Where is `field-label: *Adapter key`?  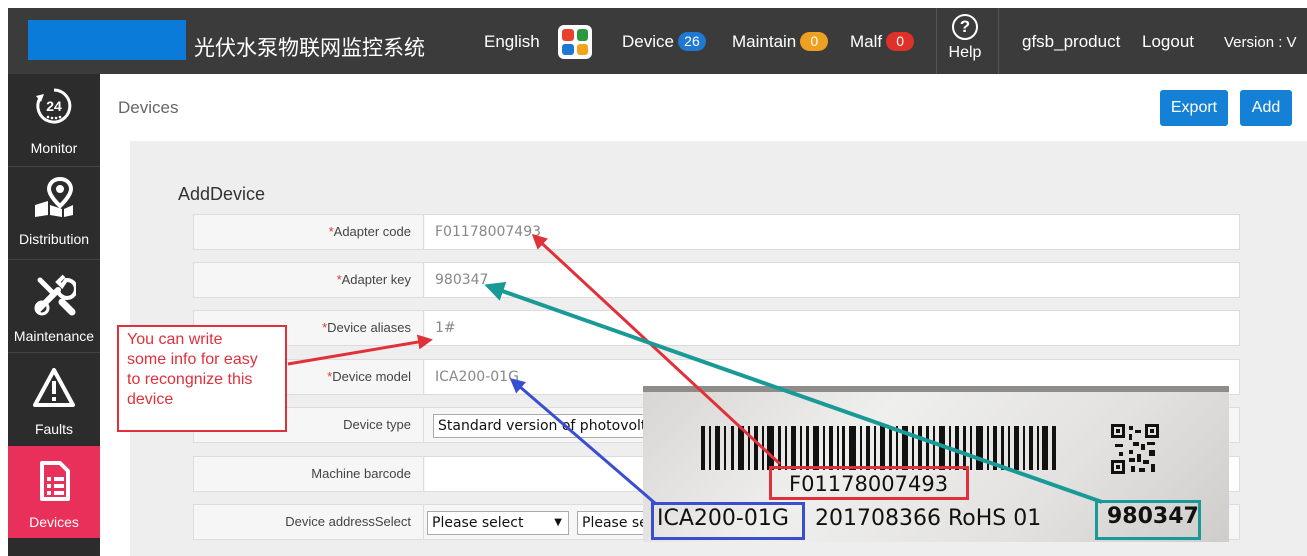
field-label: *Adapter key is located at coordinates (309, 280).